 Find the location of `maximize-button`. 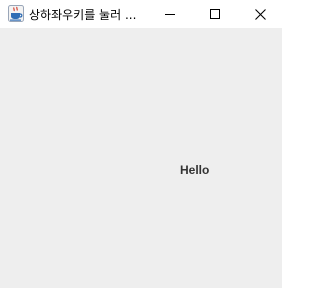

maximize-button is located at coordinates (215, 14).